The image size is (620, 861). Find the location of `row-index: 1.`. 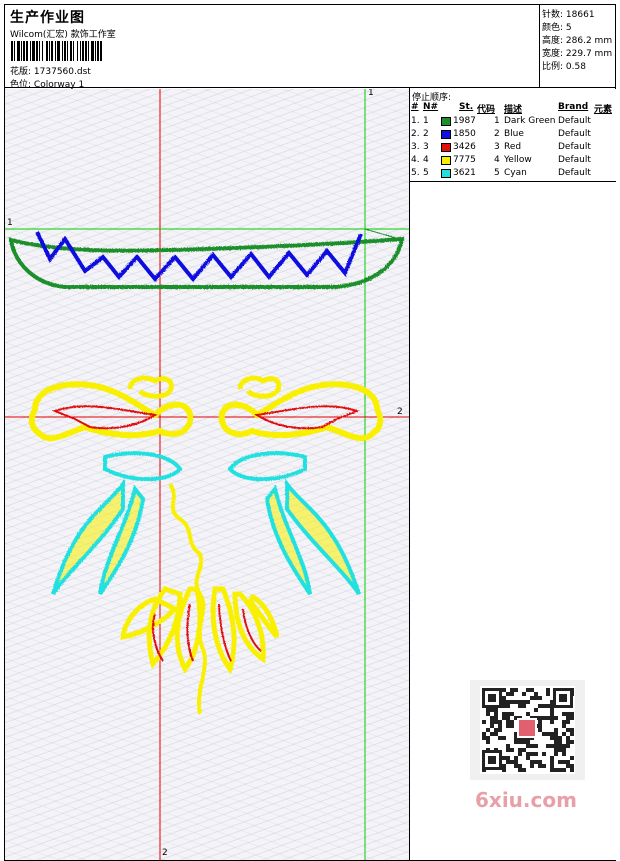

row-index: 1. is located at coordinates (415, 121).